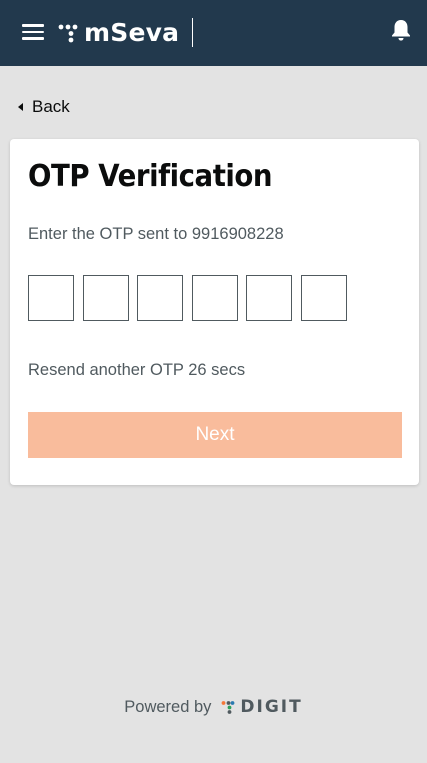 This screenshot has width=427, height=763. I want to click on hamburger-menu-icon, so click(33, 32).